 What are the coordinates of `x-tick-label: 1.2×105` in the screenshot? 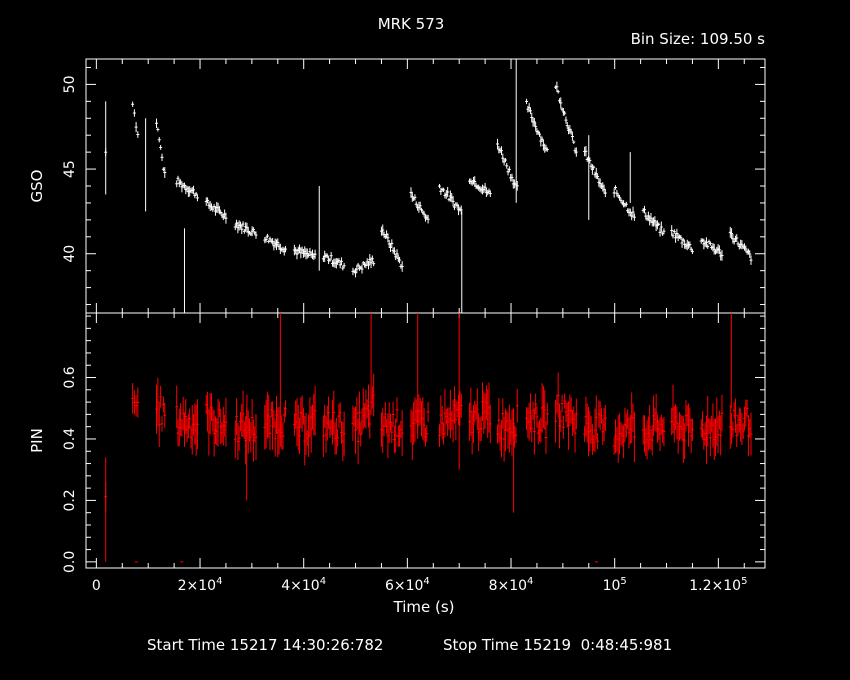 It's located at (718, 585).